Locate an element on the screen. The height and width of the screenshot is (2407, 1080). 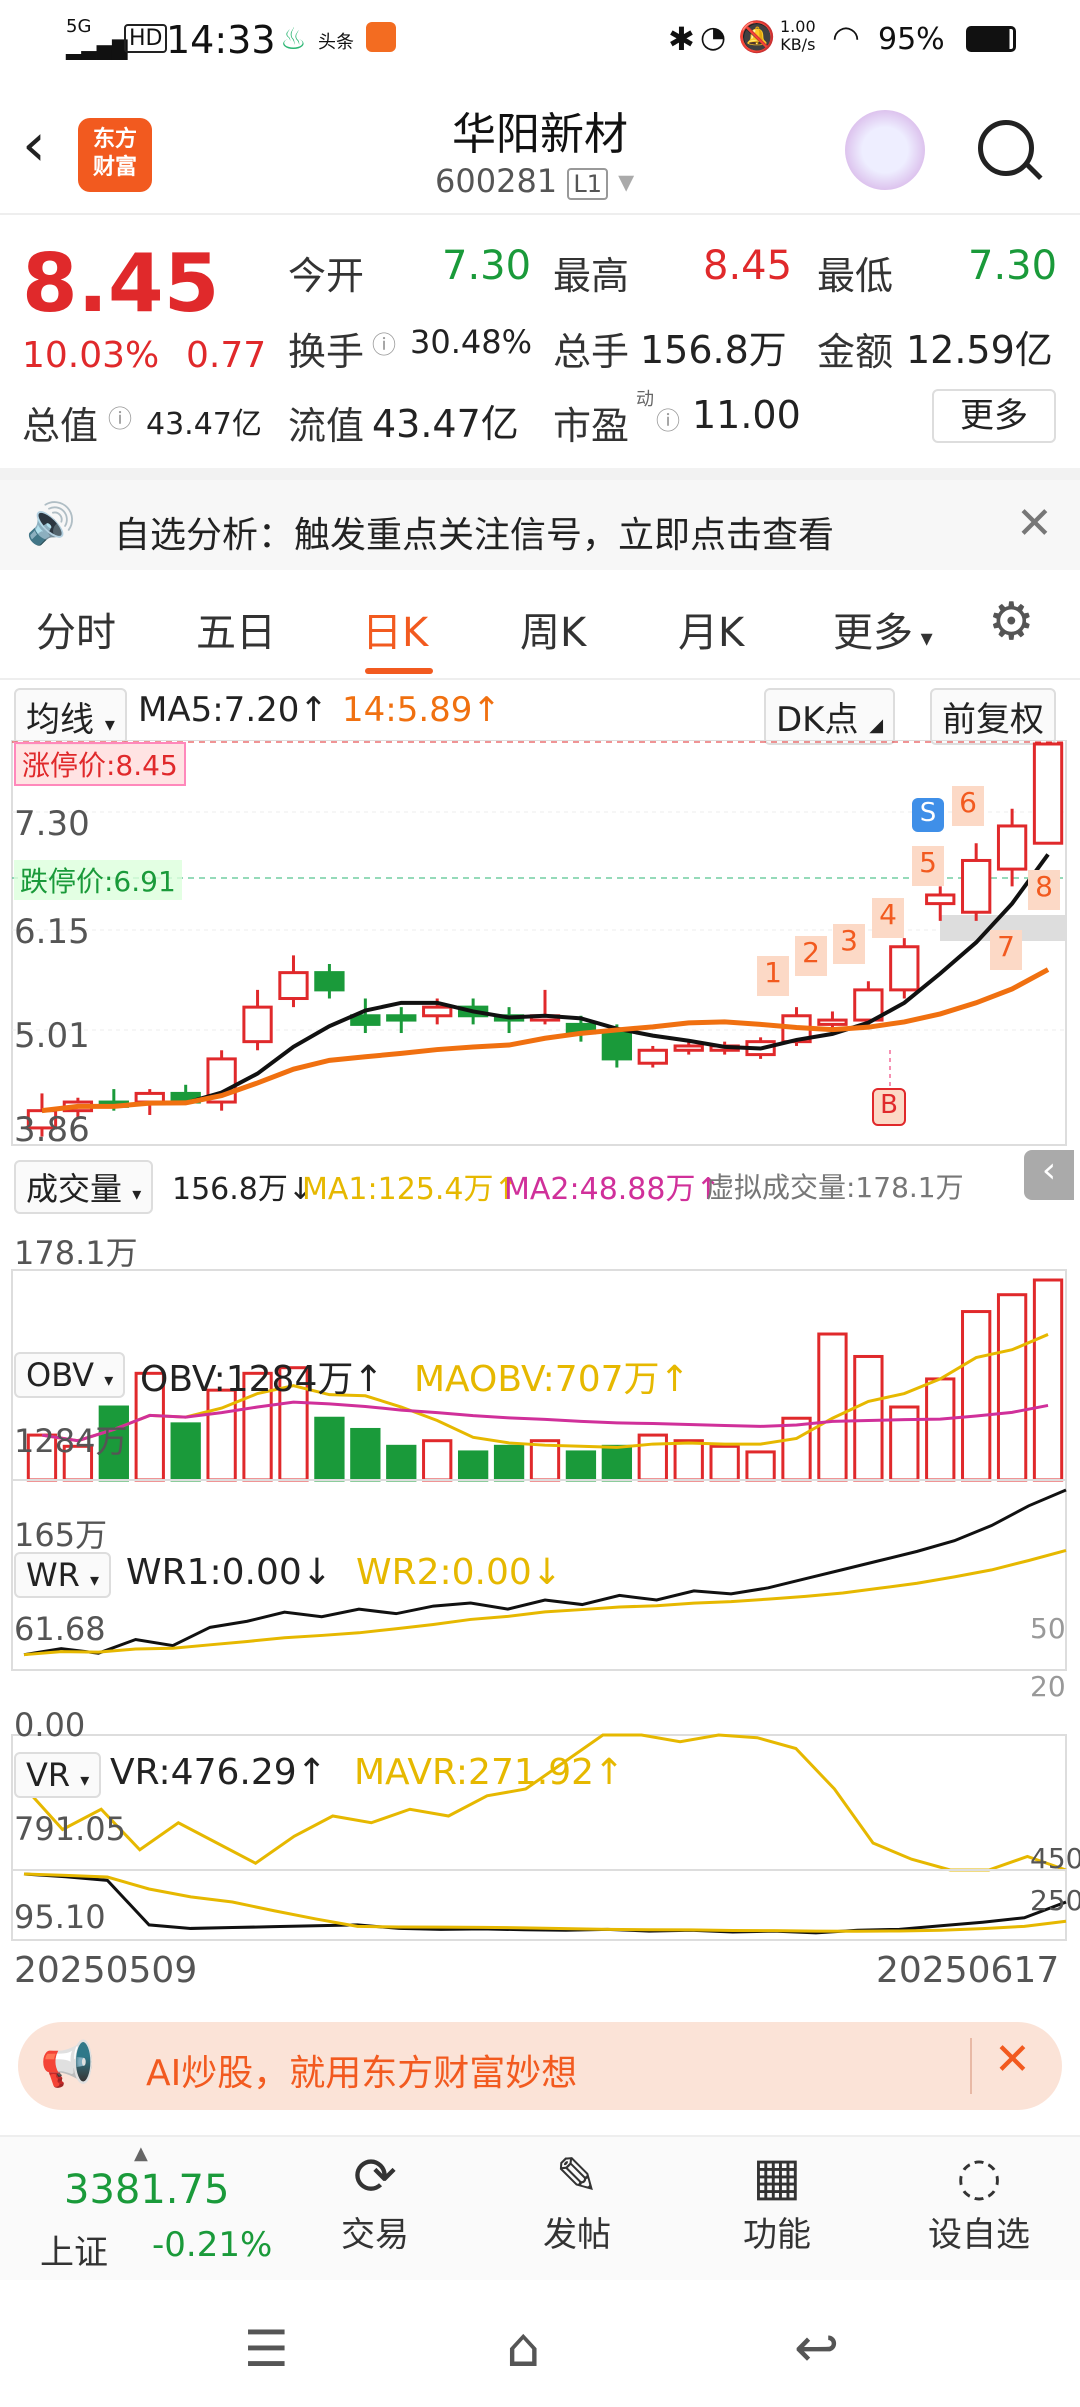
settings-gear-icon: ⚙ is located at coordinates (1011, 622).